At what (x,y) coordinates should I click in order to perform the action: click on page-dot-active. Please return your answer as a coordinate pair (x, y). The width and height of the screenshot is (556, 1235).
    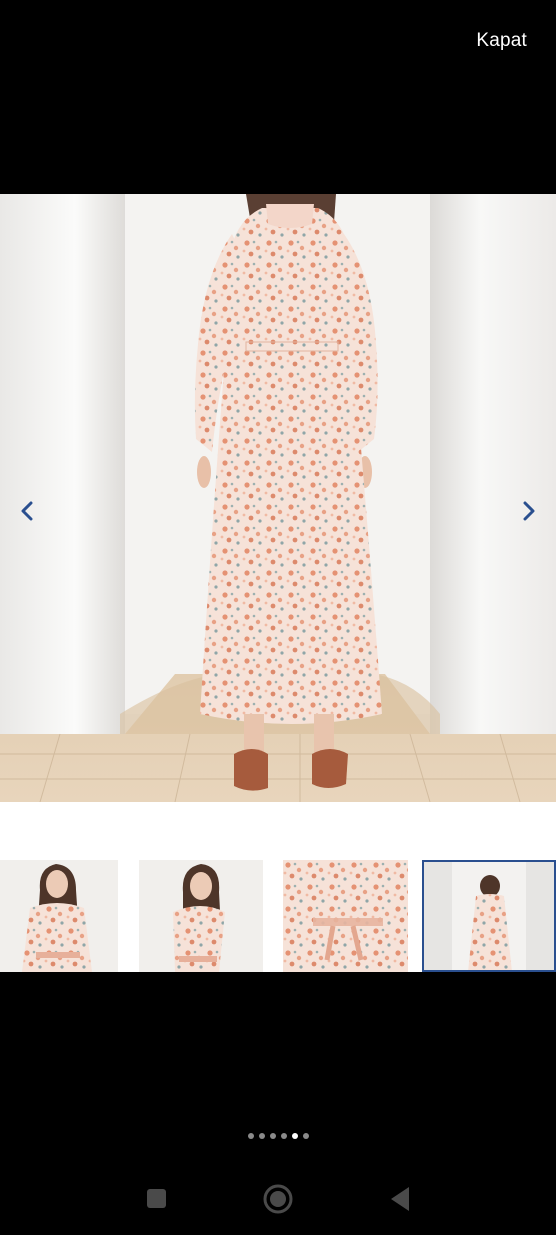
    Looking at the image, I should click on (294, 1136).